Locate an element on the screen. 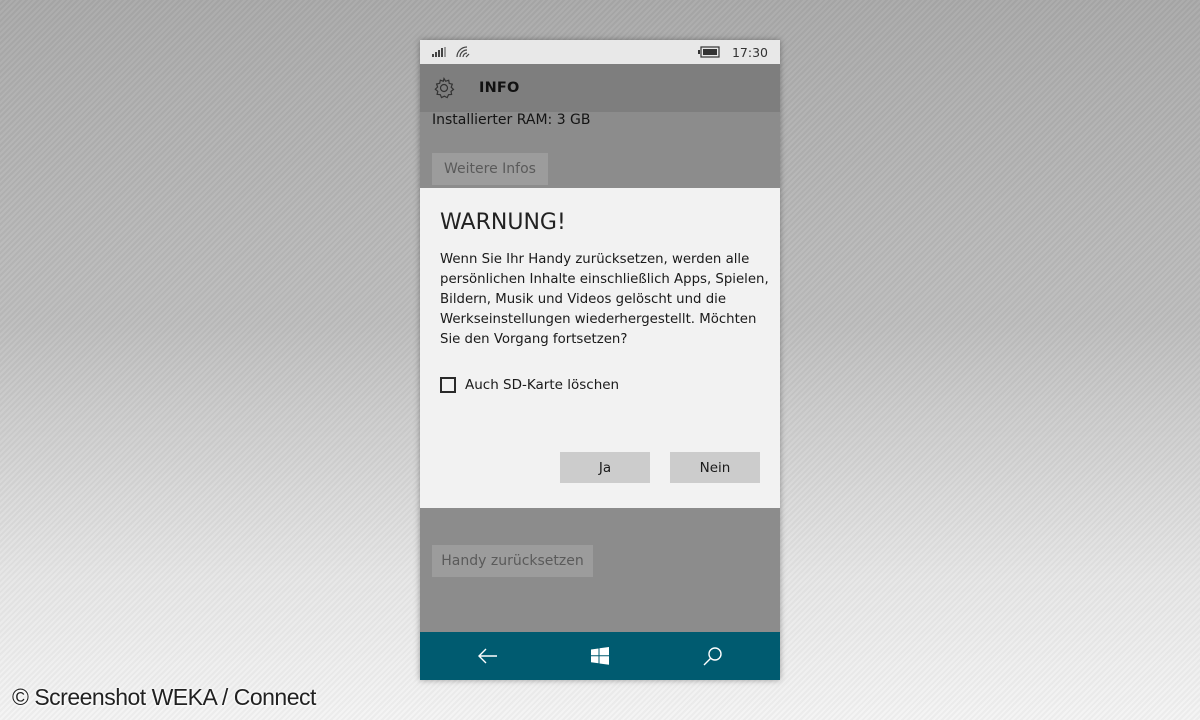 Image resolution: width=1200 pixels, height=720 pixels. copyright-watermark: © Screenshot WEKA / Connect is located at coordinates (164, 697).